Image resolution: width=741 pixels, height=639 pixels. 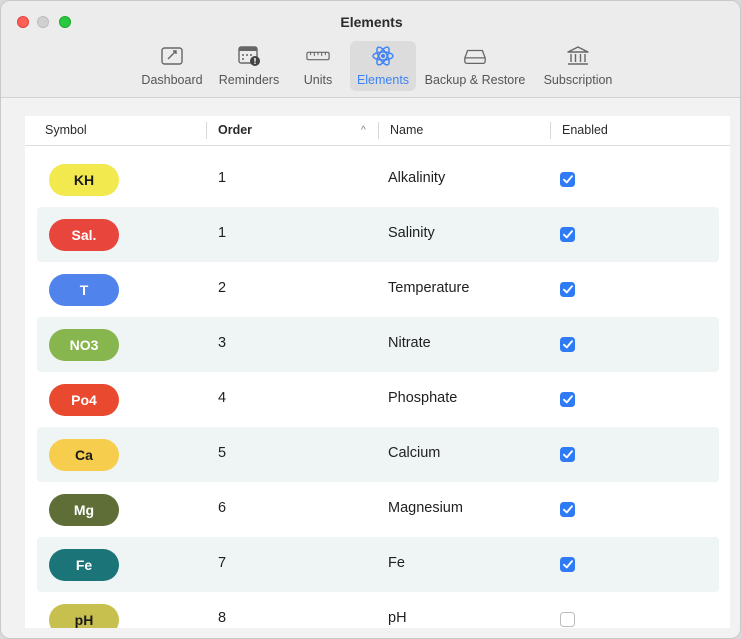 I want to click on name-cell: Fe, so click(x=396, y=563).